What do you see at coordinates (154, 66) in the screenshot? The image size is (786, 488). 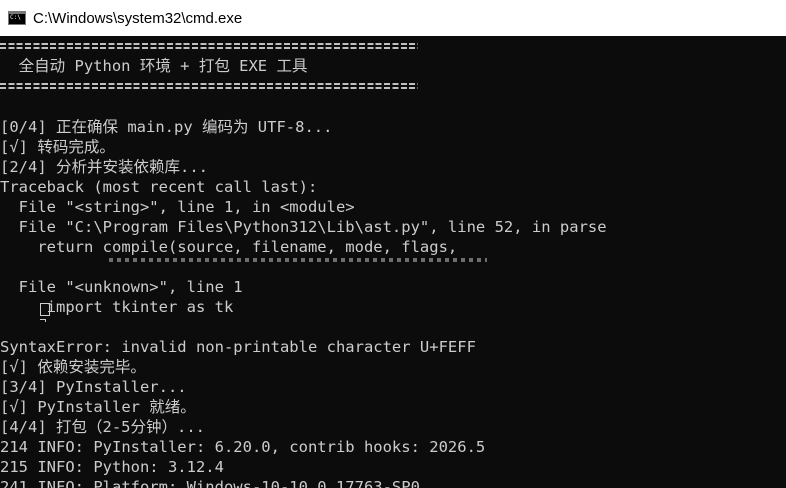 I see `console-line: 全自动 Python 环境 + 打包 EXE 工具` at bounding box center [154, 66].